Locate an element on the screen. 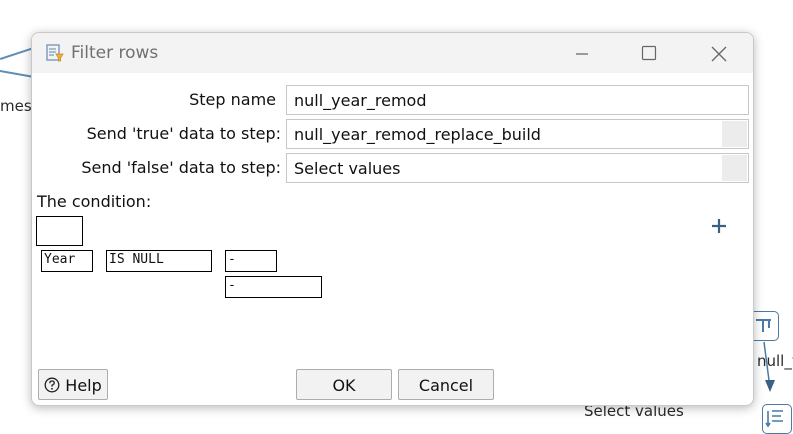 The height and width of the screenshot is (434, 793). false-step-label: Send 'false' data to step: is located at coordinates (181, 167).